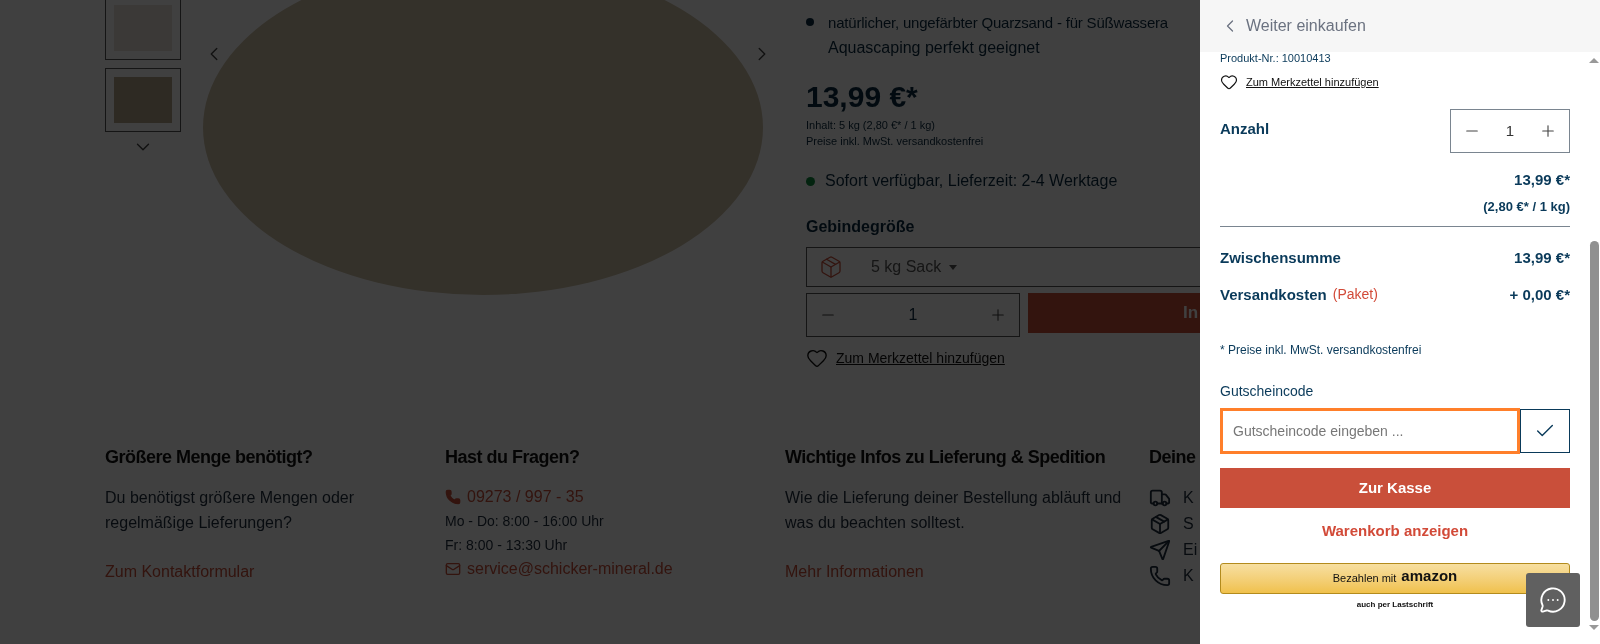 The width and height of the screenshot is (1600, 644). Describe the element at coordinates (1539, 294) in the screenshot. I see `shipping-value: + 0,00 €*` at that location.